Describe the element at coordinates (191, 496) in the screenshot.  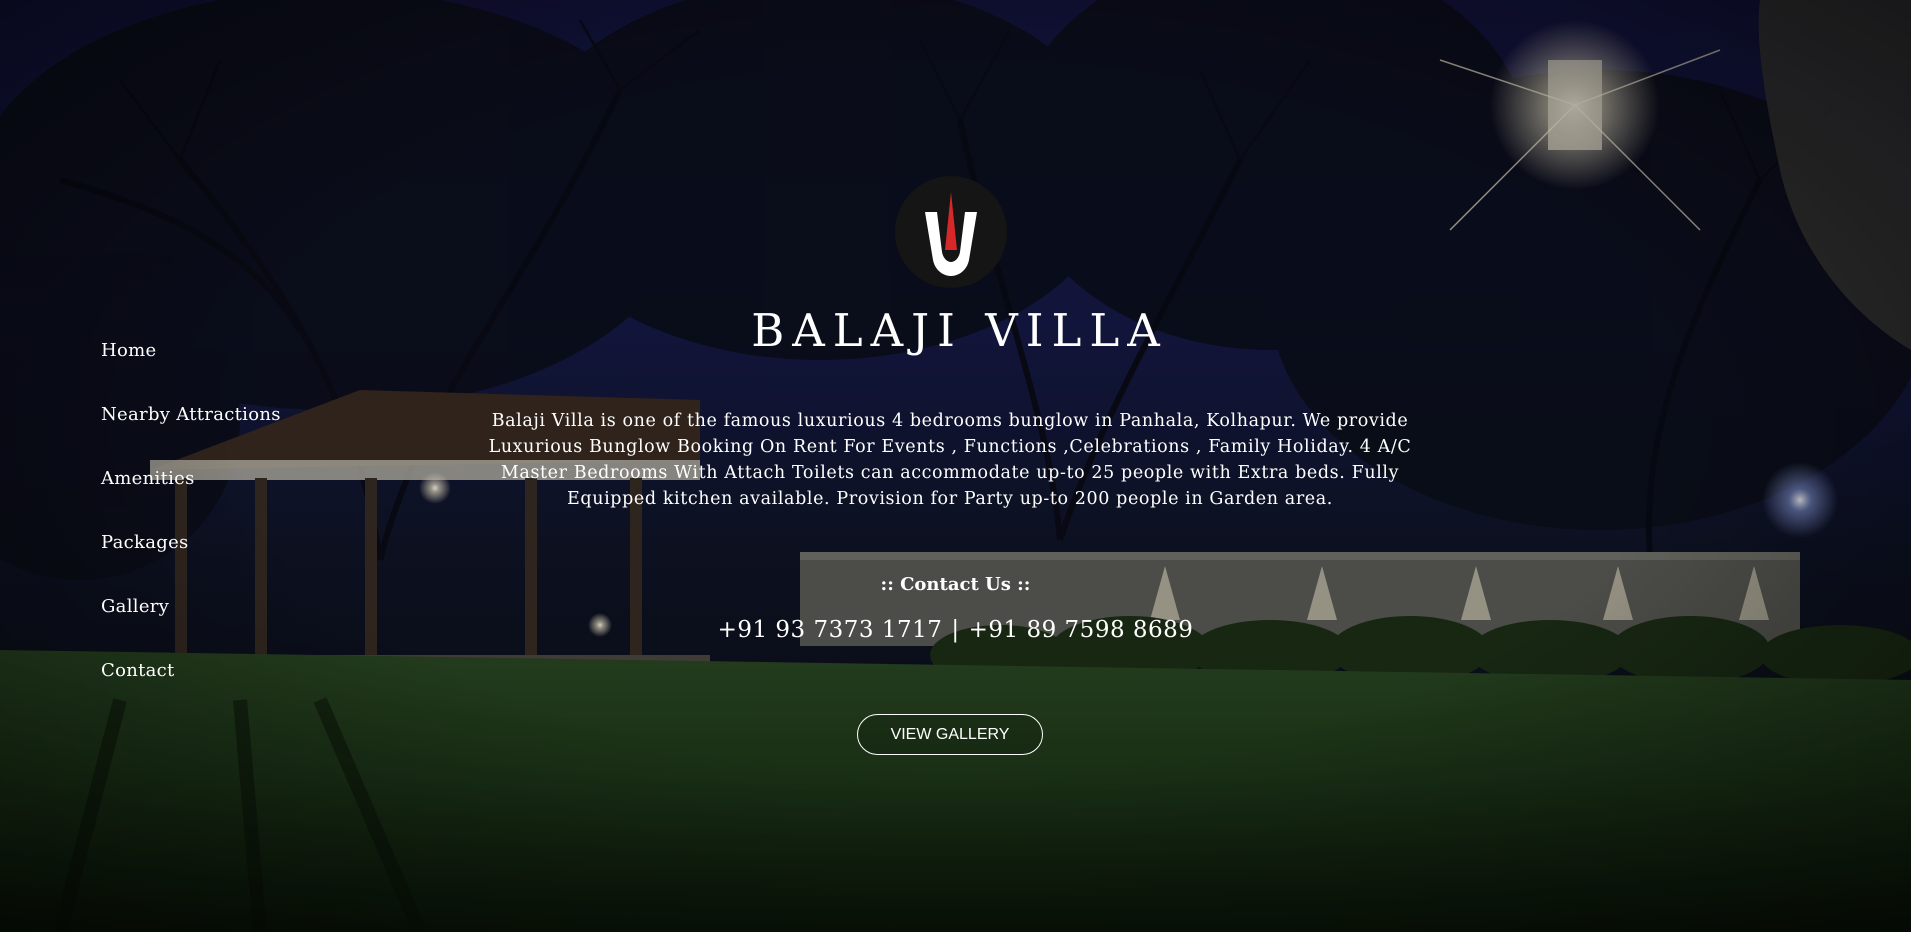
I see `nav-item-amenities: Amenities` at that location.